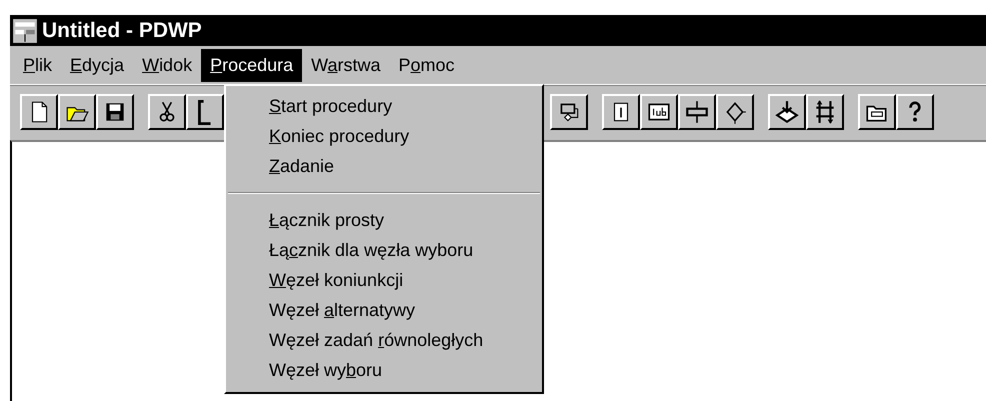 The height and width of the screenshot is (401, 986). Describe the element at coordinates (384, 136) in the screenshot. I see `menu-item: Koniec procedury` at that location.